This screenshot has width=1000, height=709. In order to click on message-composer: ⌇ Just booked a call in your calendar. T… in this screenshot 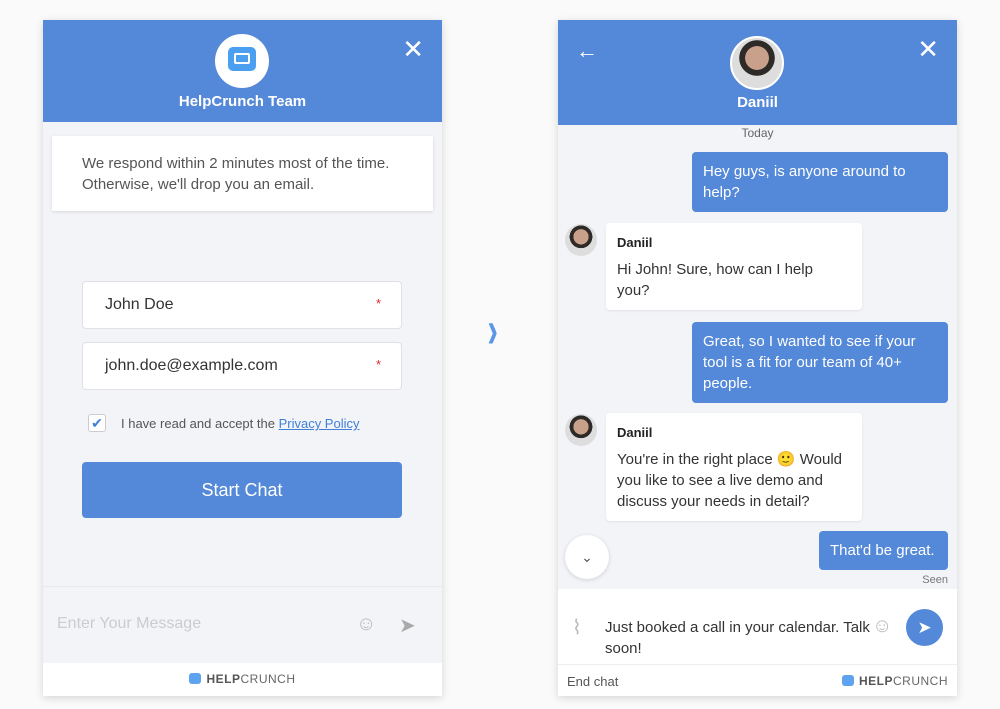, I will do `click(757, 627)`.